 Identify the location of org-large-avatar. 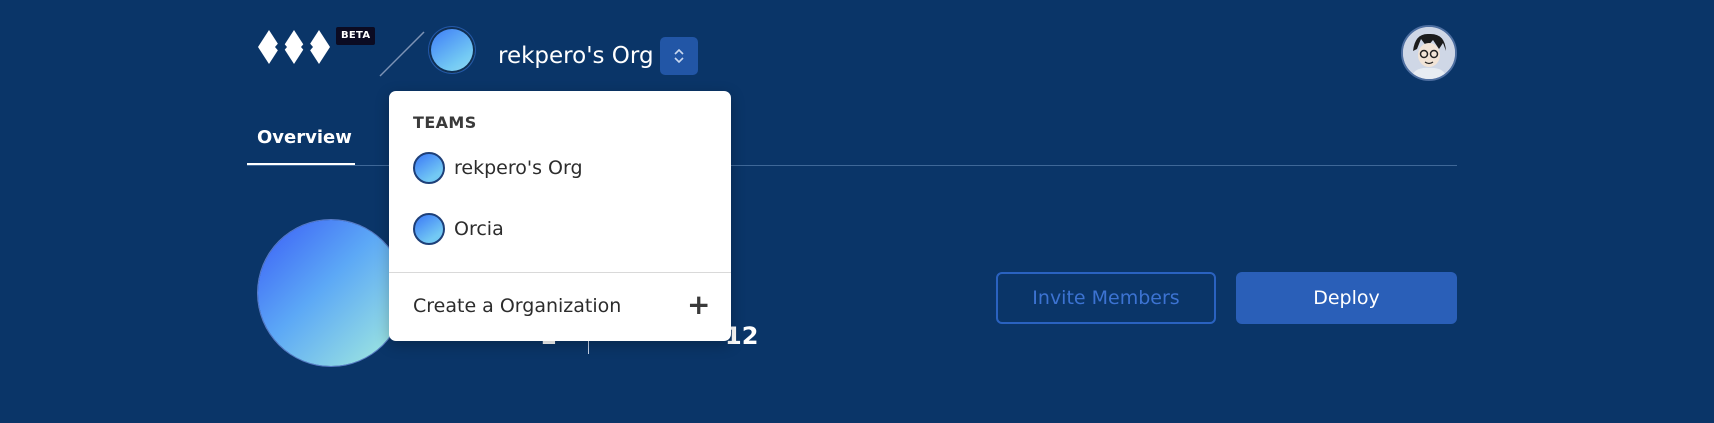
(331, 293).